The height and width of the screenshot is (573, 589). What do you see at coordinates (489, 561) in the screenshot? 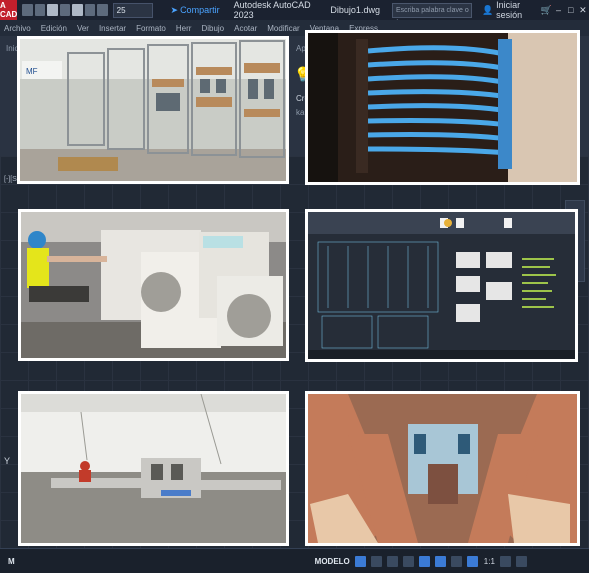
I see `annotation-scale: 1:1` at bounding box center [489, 561].